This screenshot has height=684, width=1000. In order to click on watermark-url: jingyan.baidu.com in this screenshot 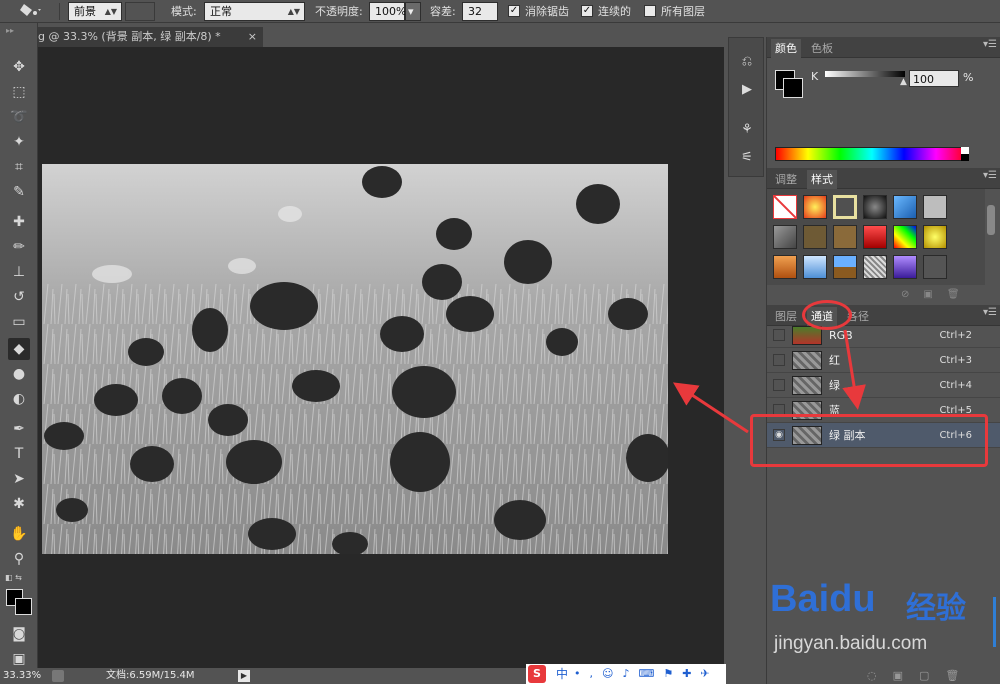, I will do `click(851, 643)`.